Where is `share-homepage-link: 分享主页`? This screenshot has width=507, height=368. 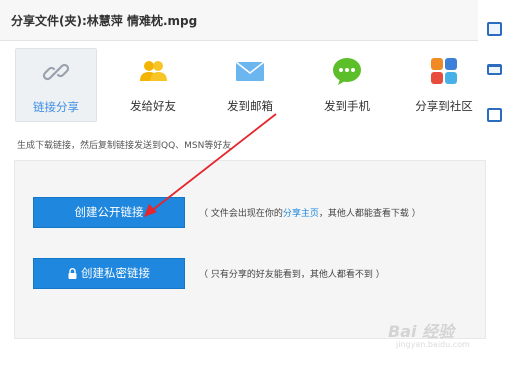 share-homepage-link: 分享主页 is located at coordinates (301, 214).